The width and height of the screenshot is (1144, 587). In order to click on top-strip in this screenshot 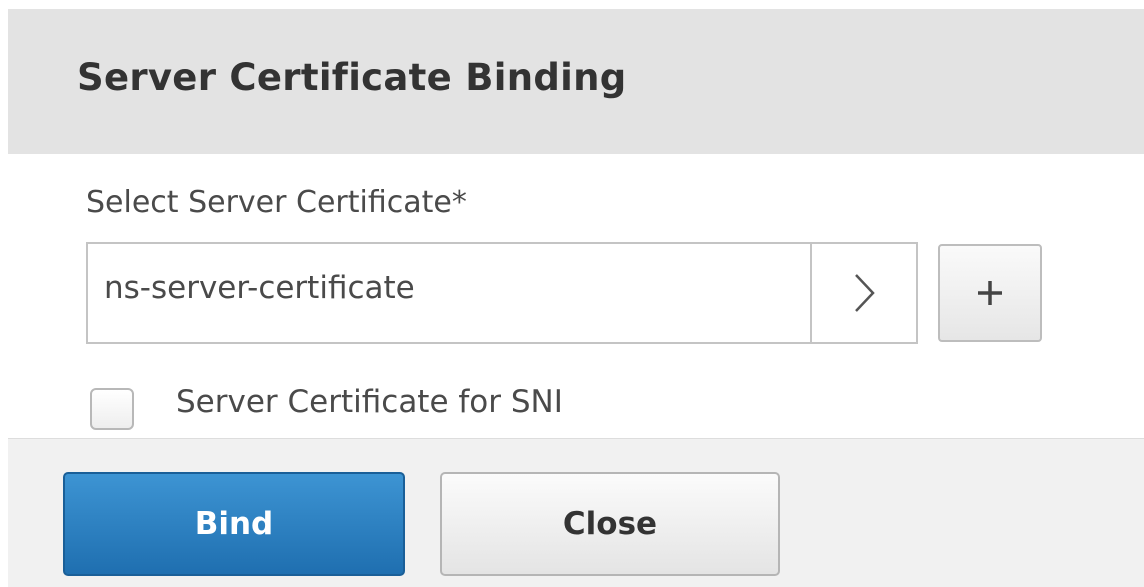, I will do `click(572, 4)`.